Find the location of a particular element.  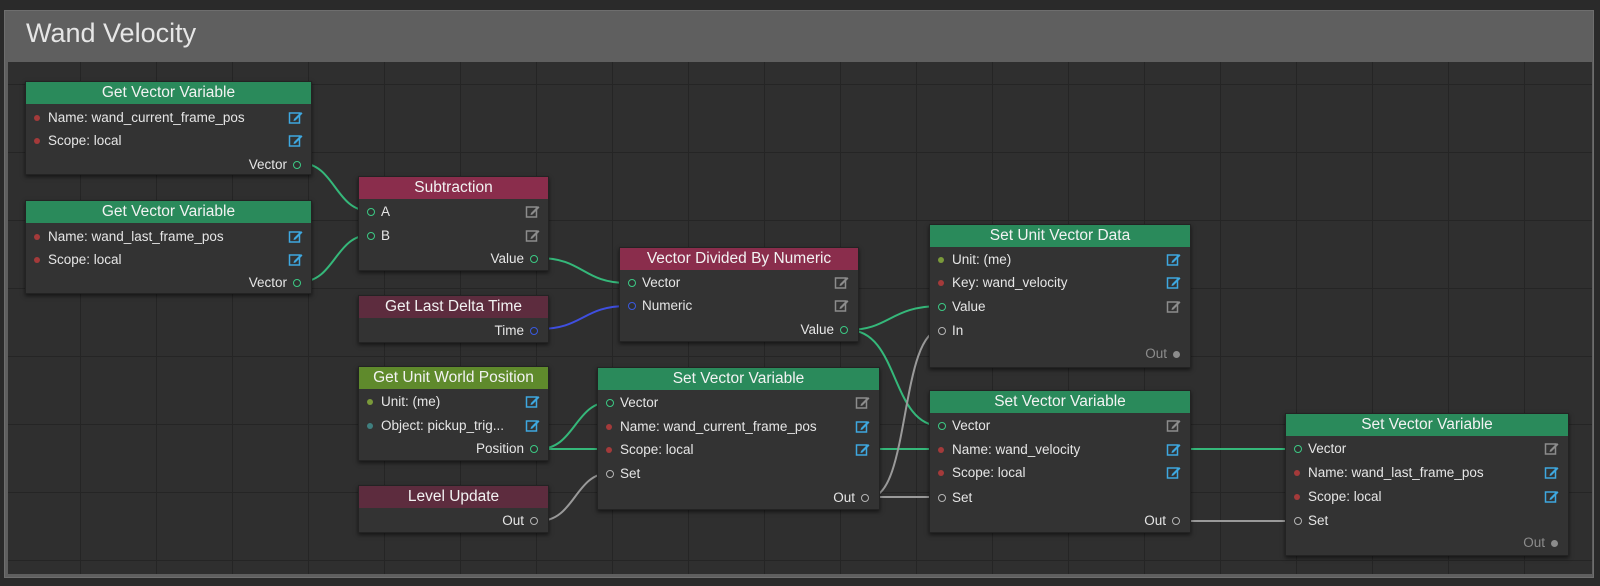

param-label: Scope: local is located at coordinates (989, 472).